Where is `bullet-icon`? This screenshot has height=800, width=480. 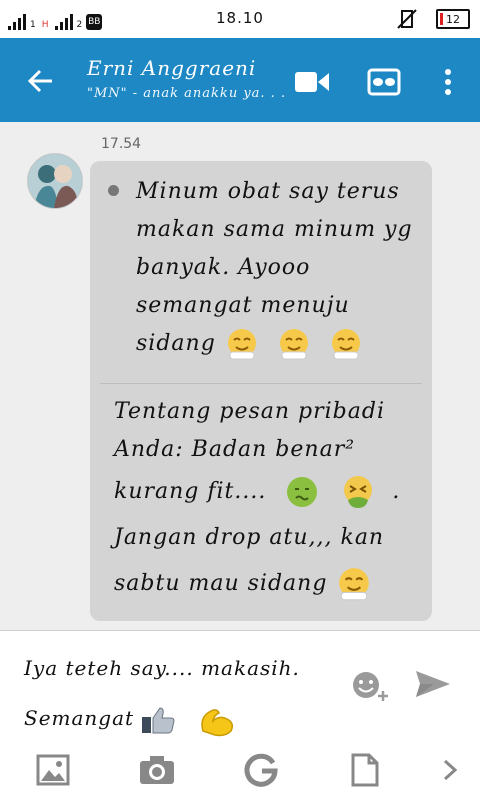 bullet-icon is located at coordinates (113, 190).